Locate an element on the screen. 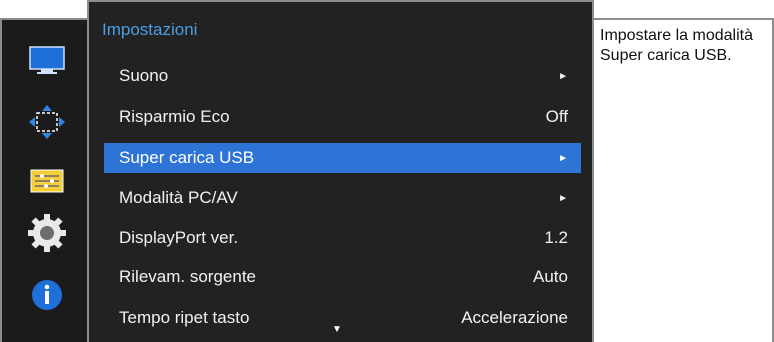 The image size is (774, 342). menu-item-label: DisplayPort ver. is located at coordinates (179, 237).